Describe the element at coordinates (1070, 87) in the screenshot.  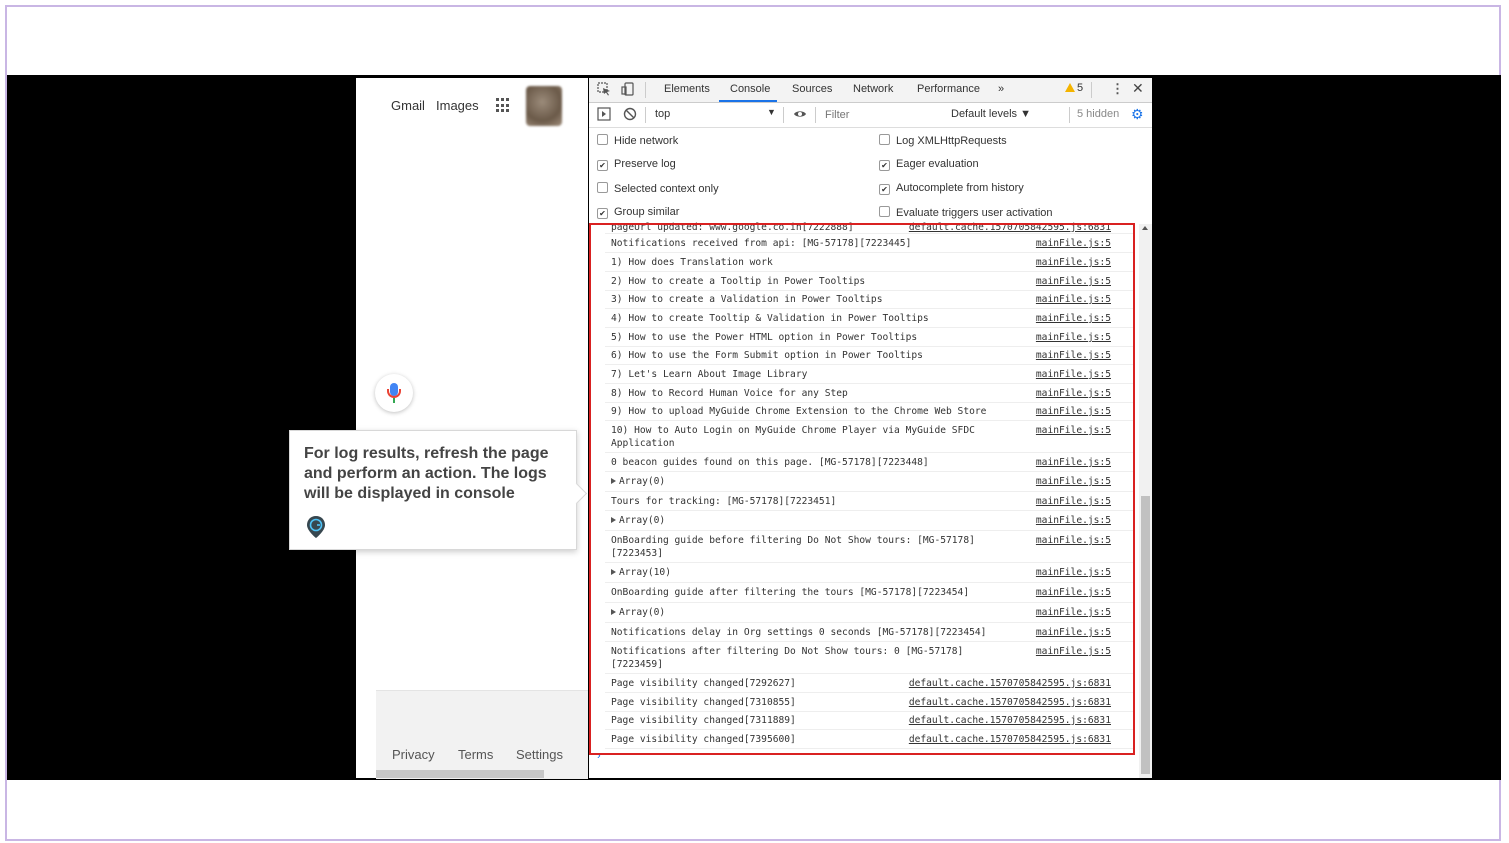
I see `warning-icon` at that location.